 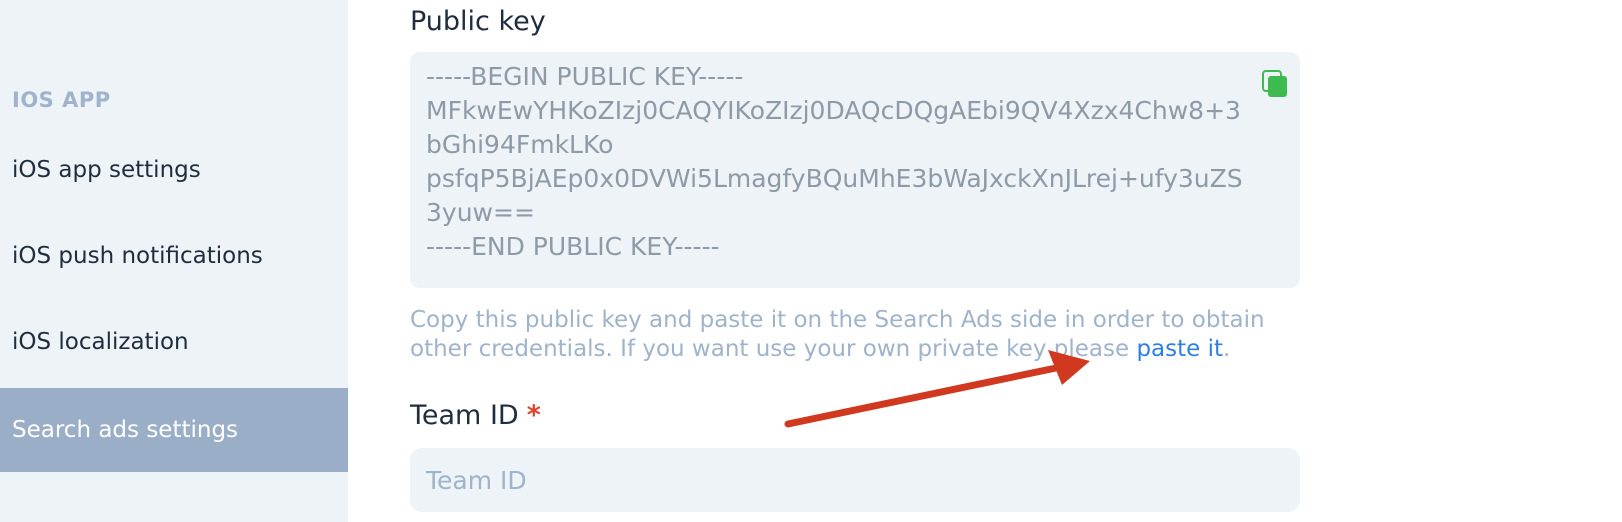 I want to click on paste-it-link: paste it, so click(x=1179, y=349).